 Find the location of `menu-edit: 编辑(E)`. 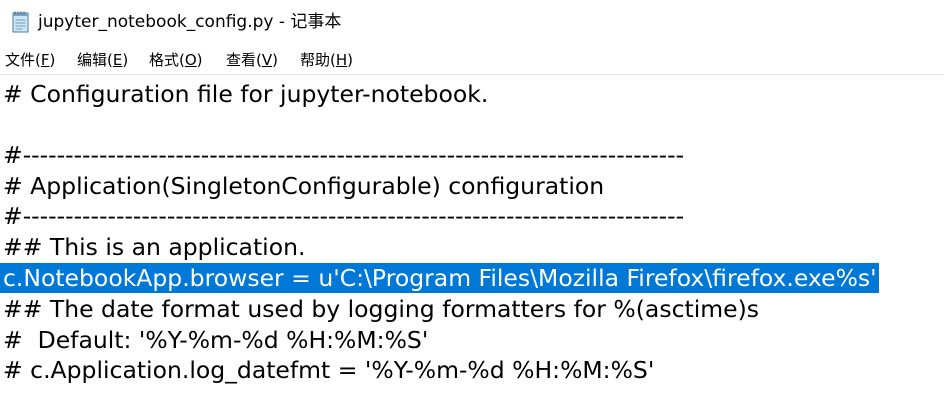

menu-edit: 编辑(E) is located at coordinates (102, 60).